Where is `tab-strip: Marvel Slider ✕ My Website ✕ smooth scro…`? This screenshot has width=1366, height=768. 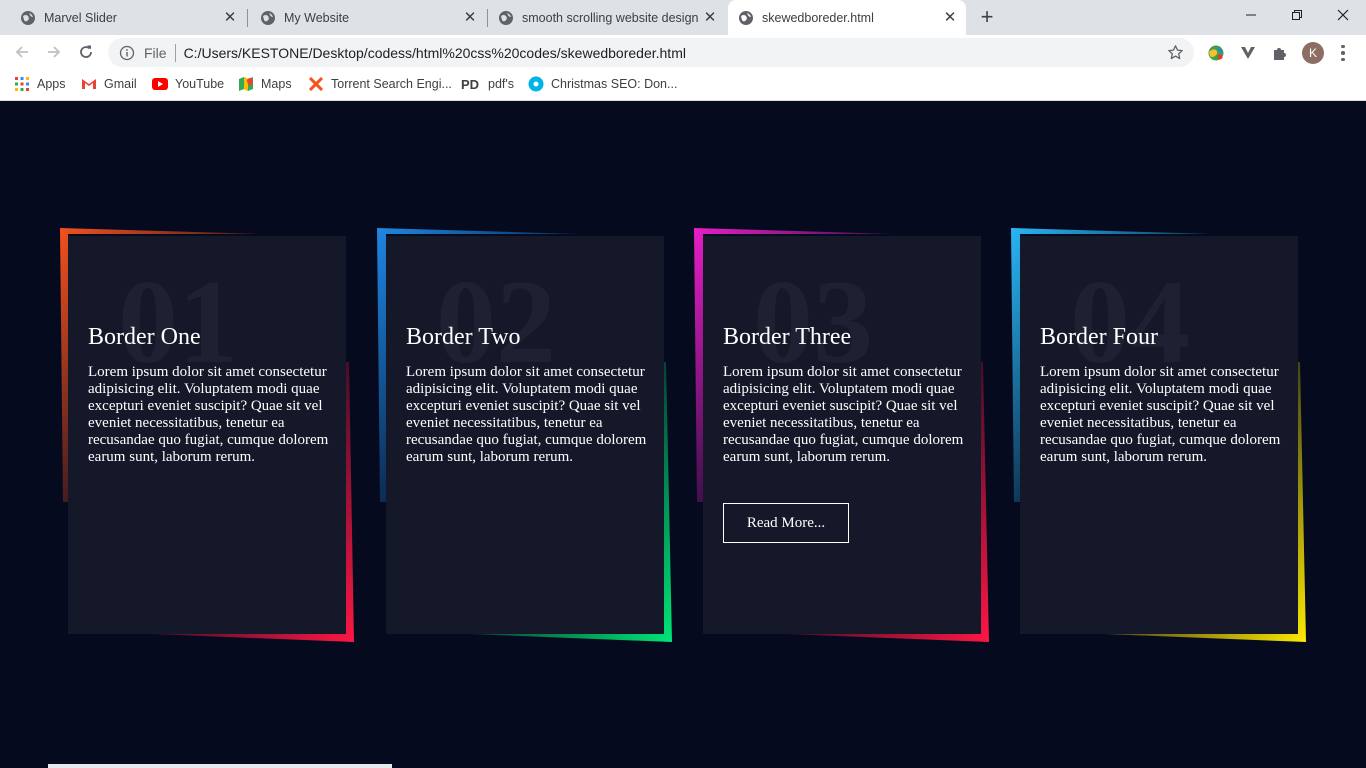 tab-strip: Marvel Slider ✕ My Website ✕ smooth scro… is located at coordinates (683, 17).